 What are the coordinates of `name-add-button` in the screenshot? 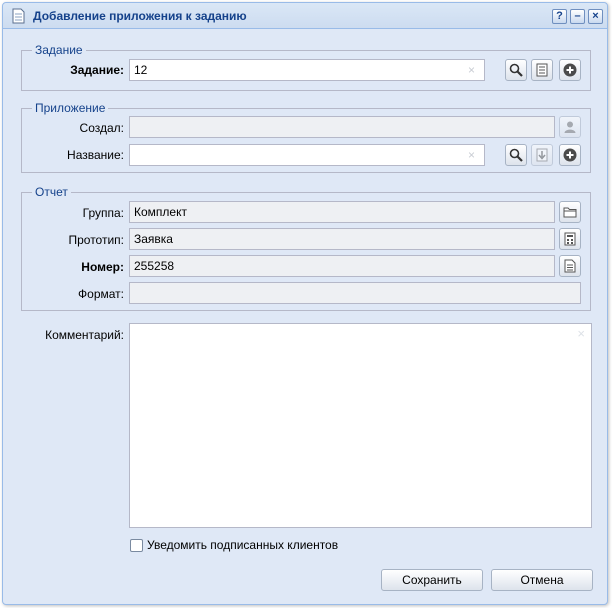 It's located at (570, 155).